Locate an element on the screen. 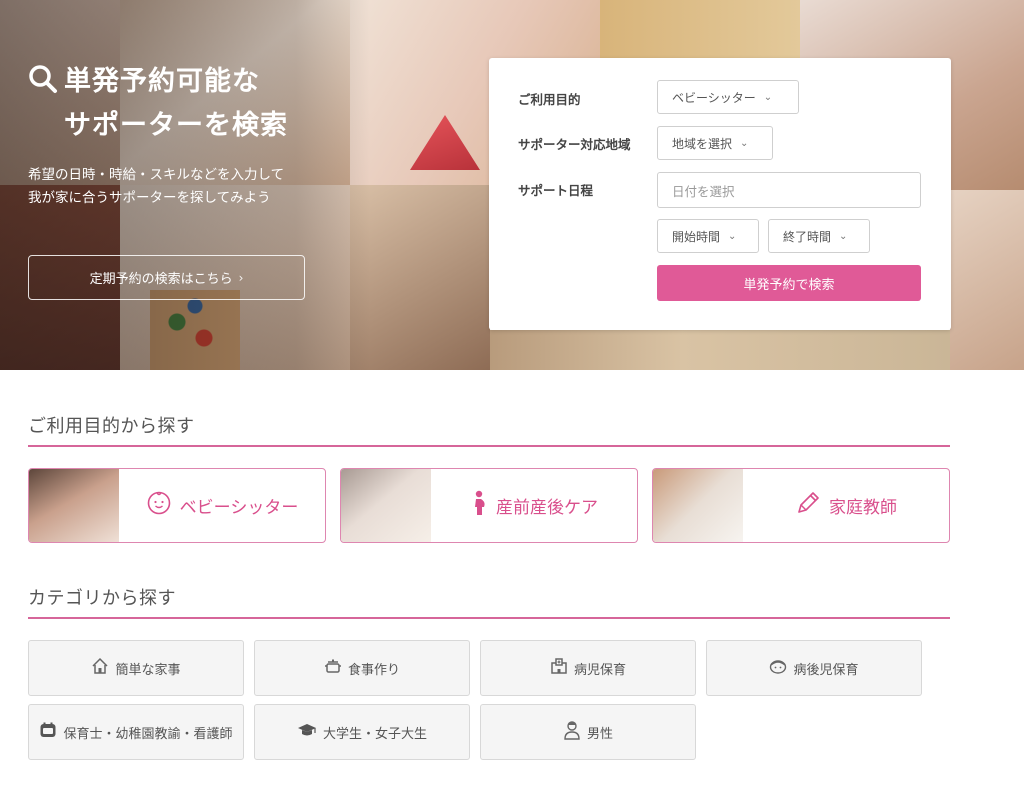  category-meal-preparation: 食事作り is located at coordinates (362, 668).